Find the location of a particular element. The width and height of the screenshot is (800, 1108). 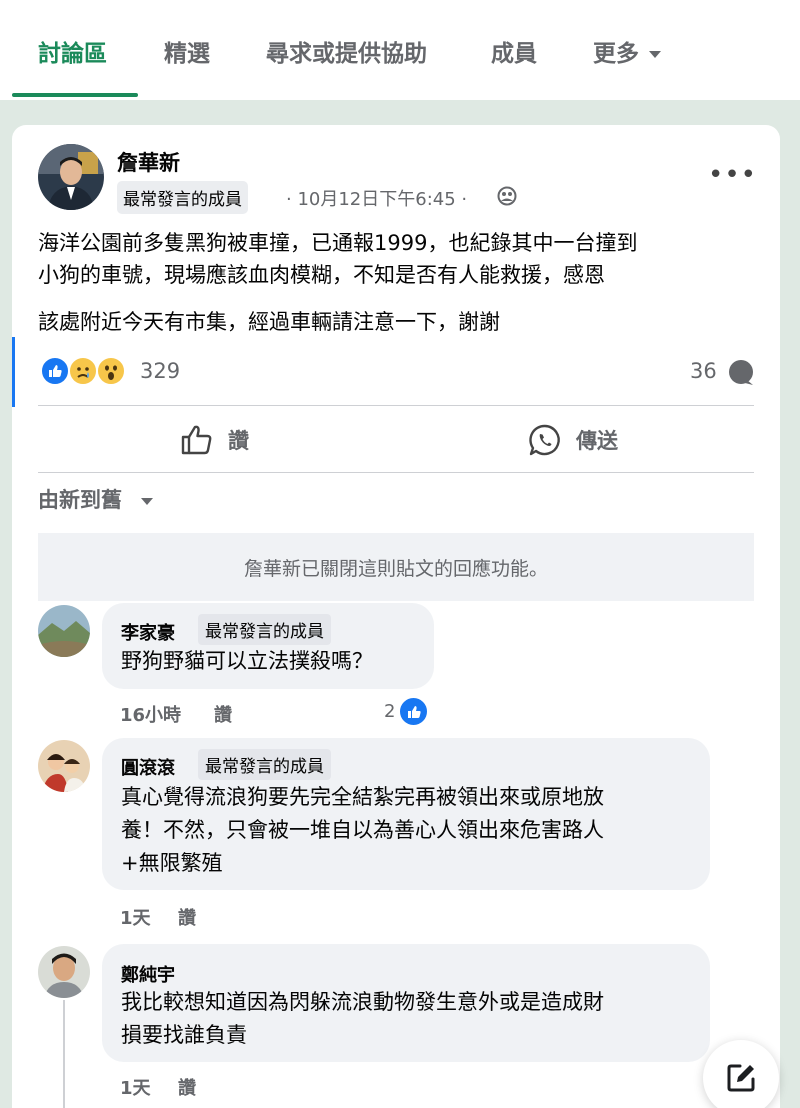

comments-closed-notice: 詹華新已關閉這則貼文的回應功能。 is located at coordinates (396, 567).